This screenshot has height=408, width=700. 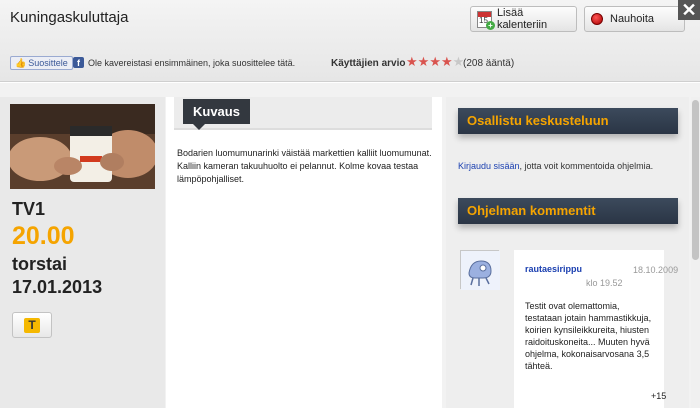 What do you see at coordinates (553, 269) in the screenshot?
I see `comment-author: rautaesirippu` at bounding box center [553, 269].